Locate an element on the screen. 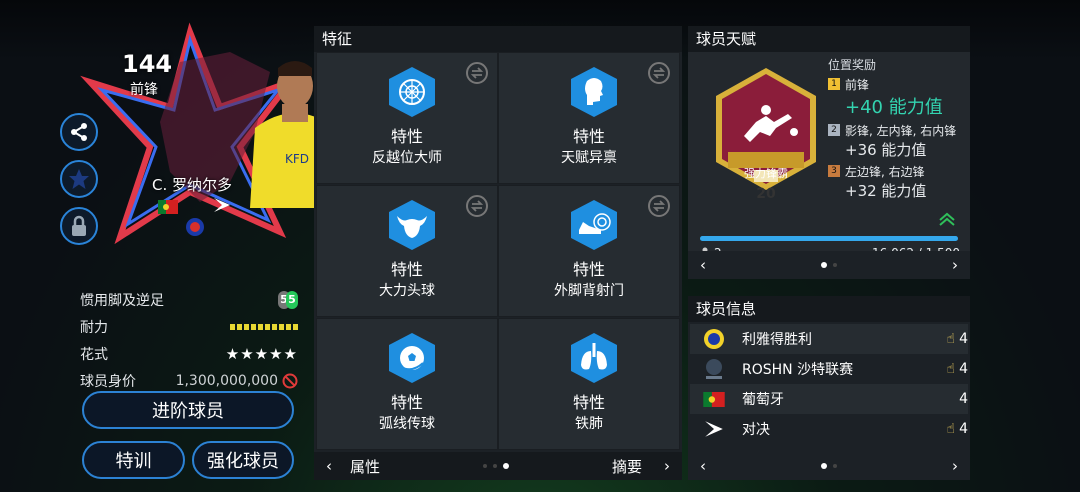 The image size is (1080, 492). no-trade-icon is located at coordinates (290, 380).